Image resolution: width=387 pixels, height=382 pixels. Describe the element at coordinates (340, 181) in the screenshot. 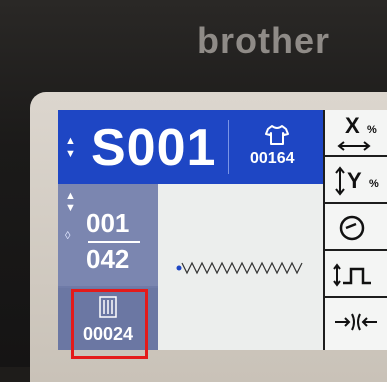

I see `height-scale-icon` at that location.